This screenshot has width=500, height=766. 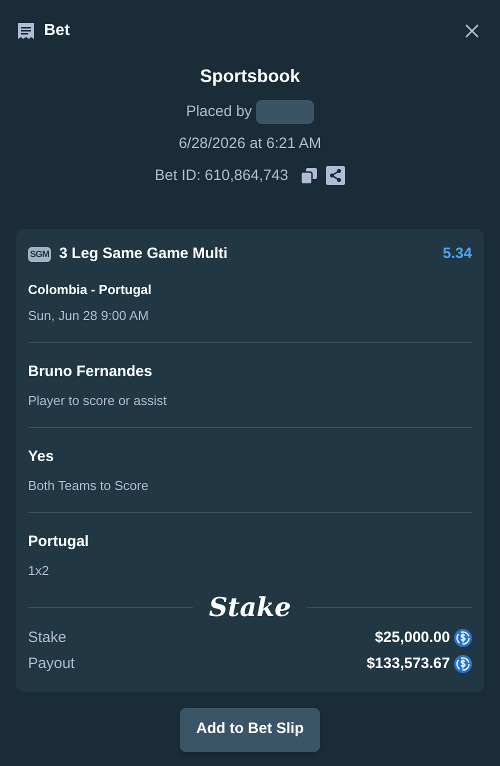 I want to click on copy-icon, so click(x=309, y=175).